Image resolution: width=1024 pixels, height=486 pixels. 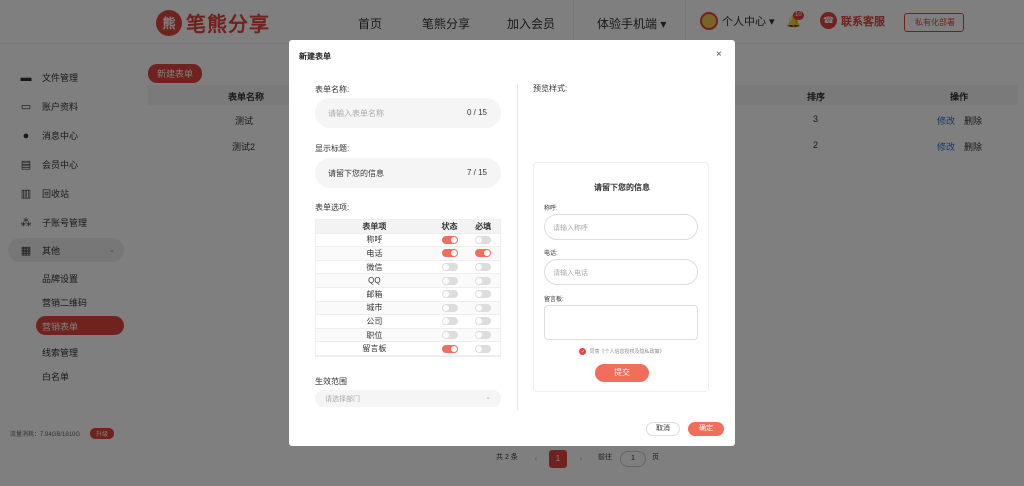 I want to click on preview-submit-button: 提交, so click(x=622, y=373).